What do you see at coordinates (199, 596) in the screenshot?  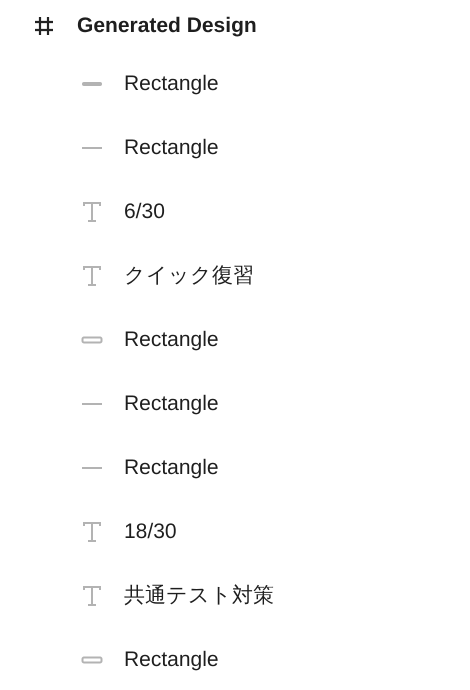 I see `layer-name: 共通テスト対策` at bounding box center [199, 596].